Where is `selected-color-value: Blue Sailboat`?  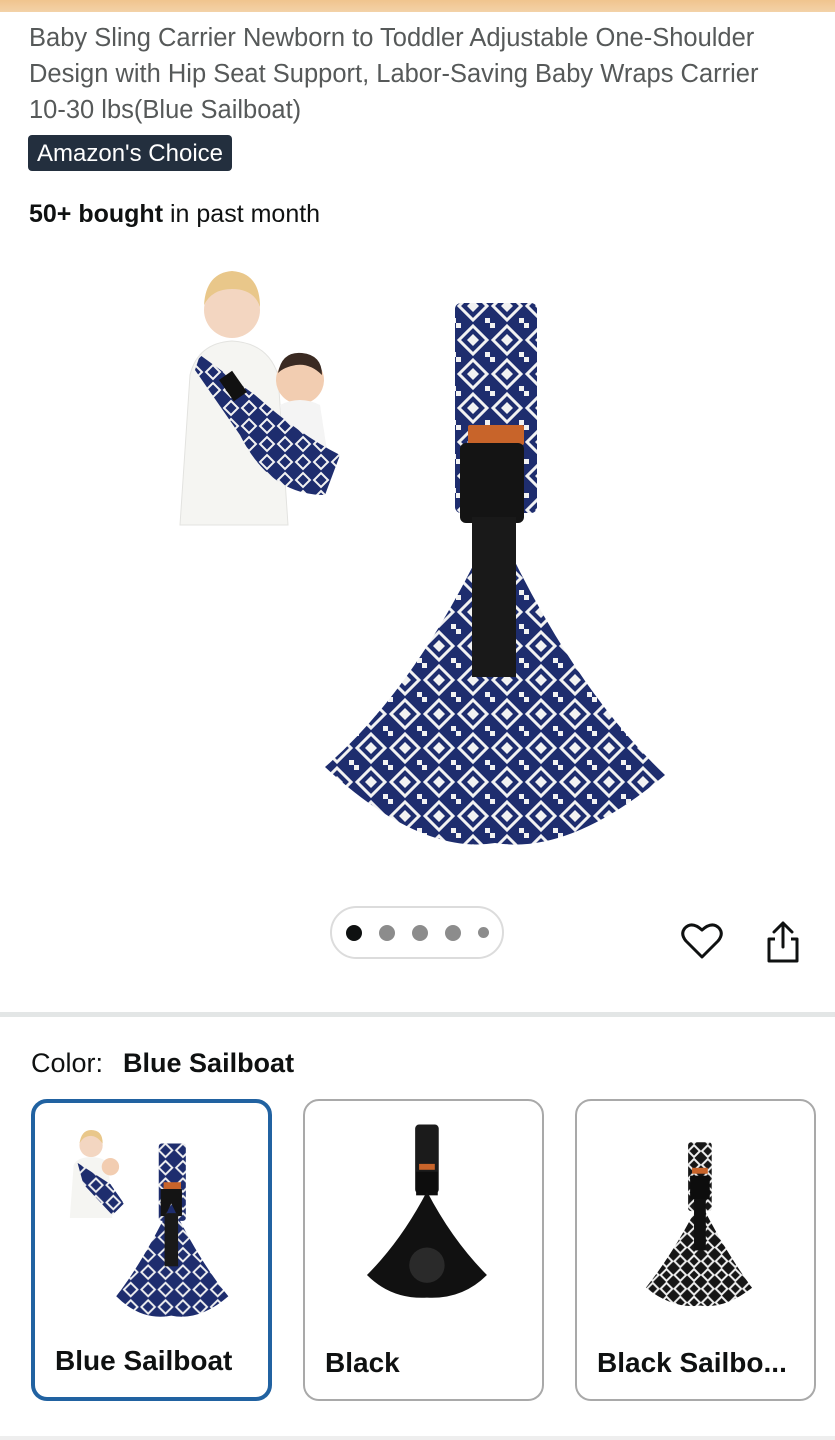 selected-color-value: Blue Sailboat is located at coordinates (209, 1063).